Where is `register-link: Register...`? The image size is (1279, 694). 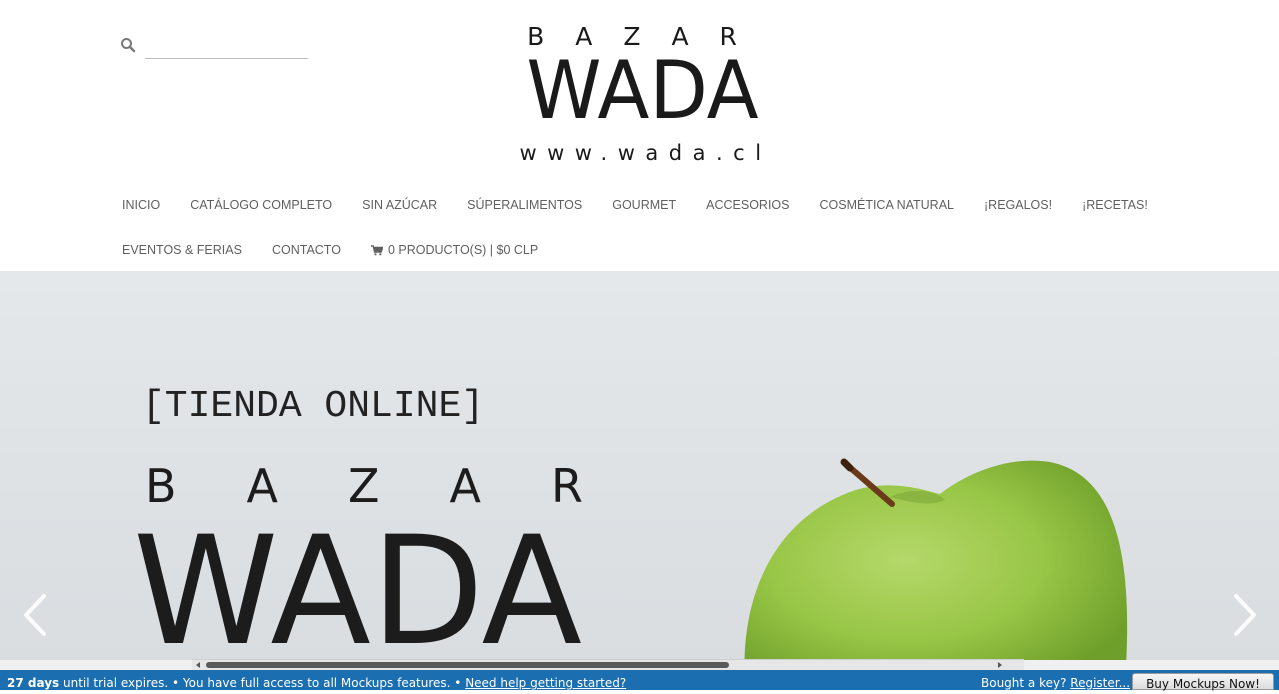
register-link: Register... is located at coordinates (1100, 683).